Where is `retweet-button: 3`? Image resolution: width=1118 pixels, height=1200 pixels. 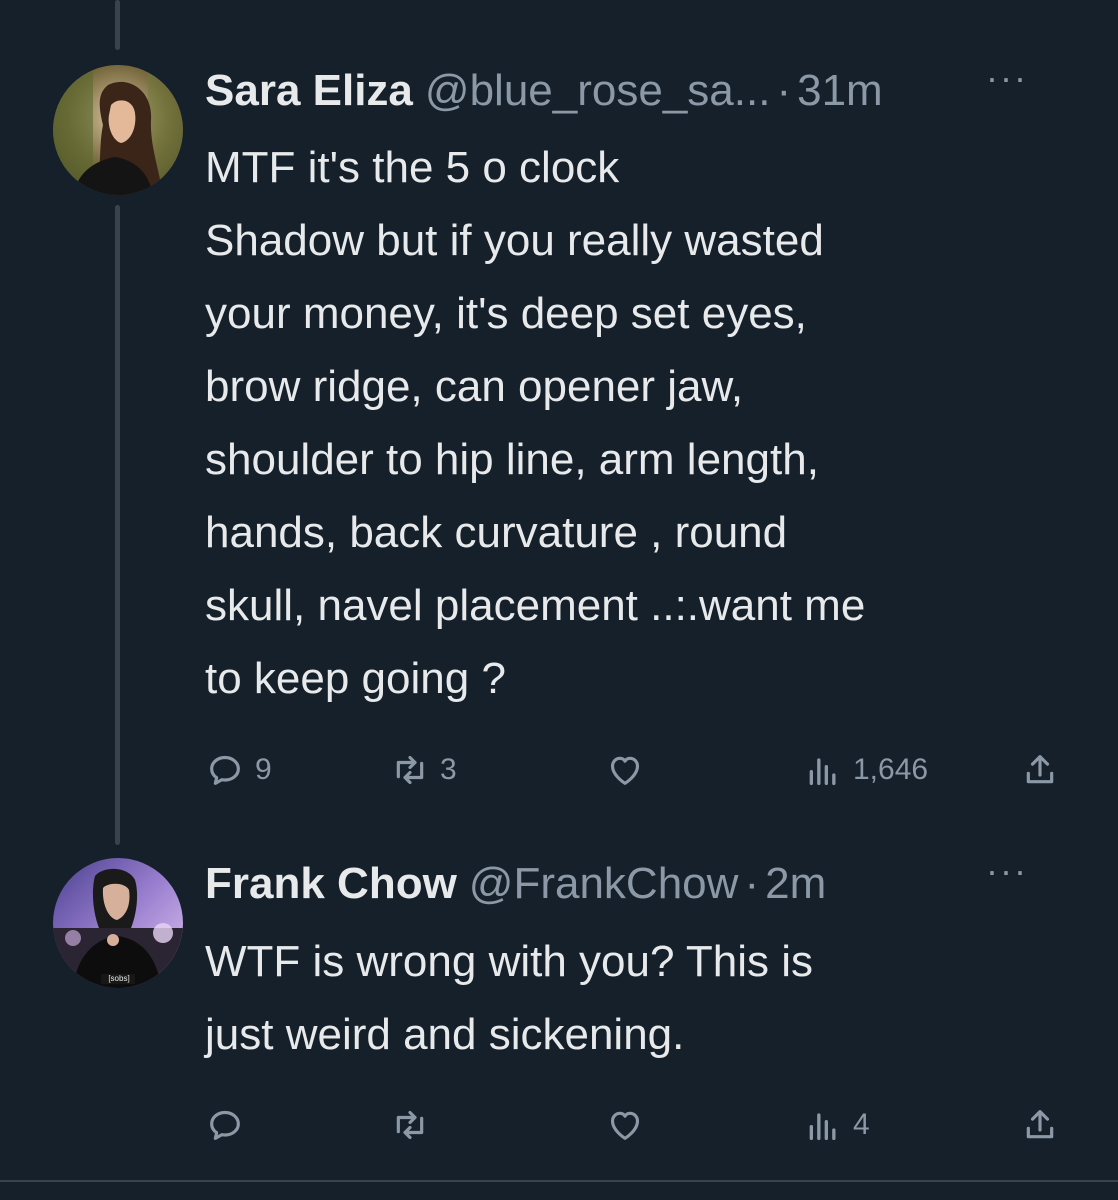 retweet-button: 3 is located at coordinates (423, 770).